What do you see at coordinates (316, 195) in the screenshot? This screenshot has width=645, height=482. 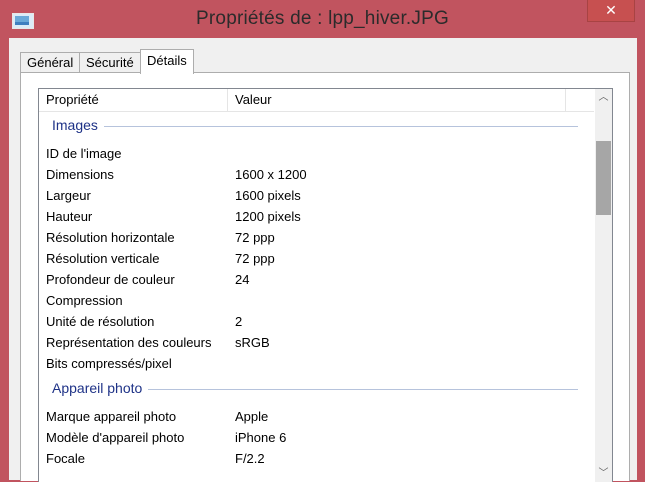 I see `list-item: Largeur 1600 pixels` at bounding box center [316, 195].